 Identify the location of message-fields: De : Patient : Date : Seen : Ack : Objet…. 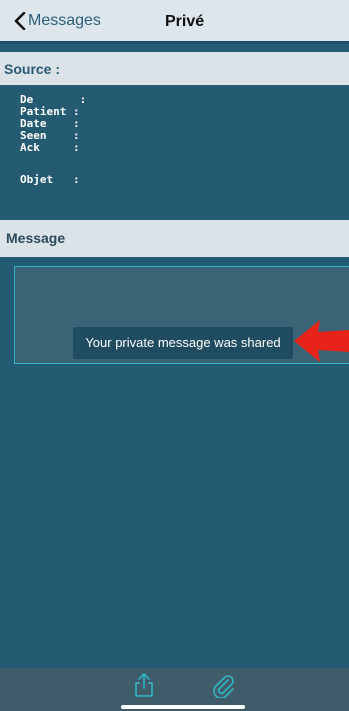
(53, 140).